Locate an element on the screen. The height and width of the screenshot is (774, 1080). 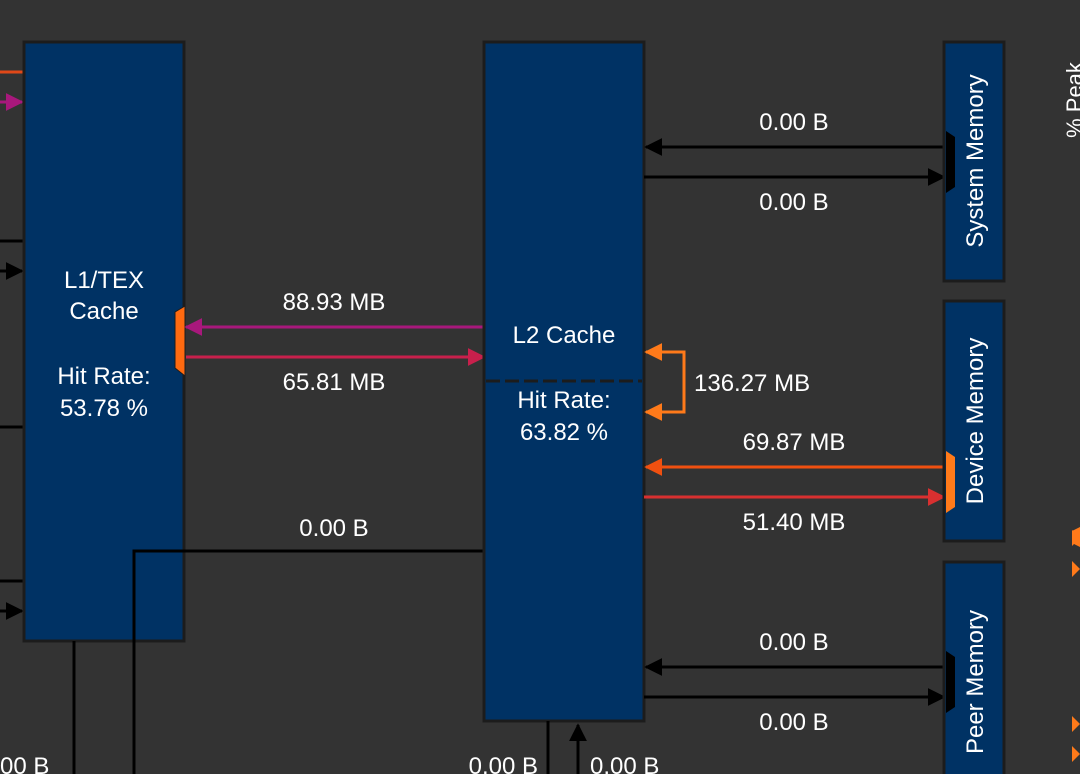
bottom-left-link-label: 00 B is located at coordinates (24, 763).